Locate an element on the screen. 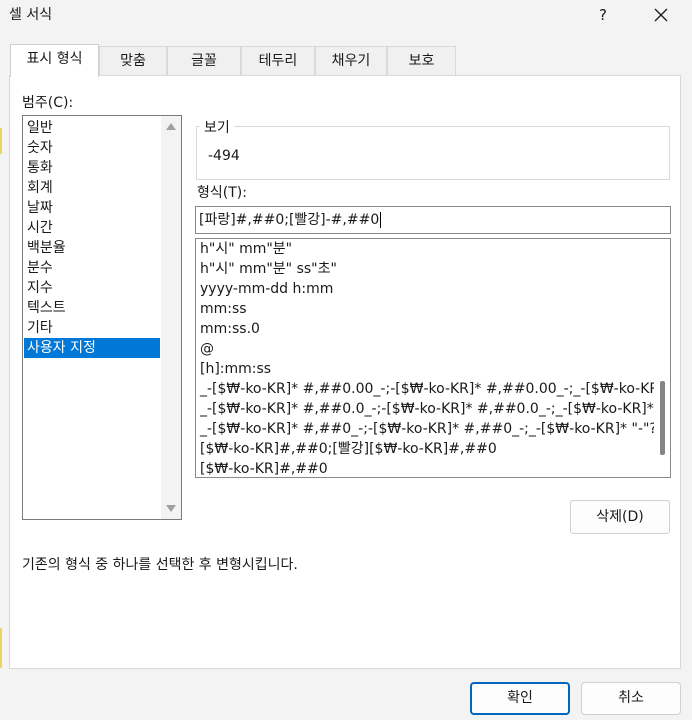  scroll-up-icon is located at coordinates (171, 126).